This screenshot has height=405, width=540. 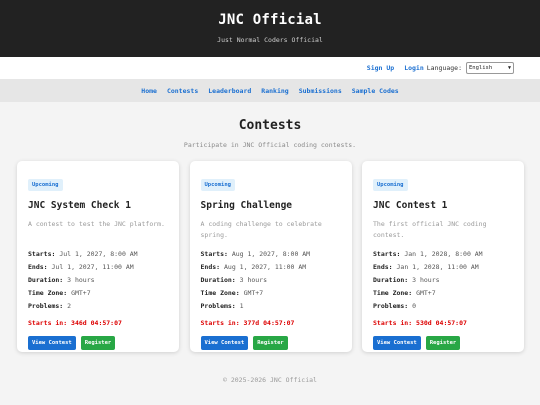 I want to click on language-select: English ▼, so click(x=490, y=68).